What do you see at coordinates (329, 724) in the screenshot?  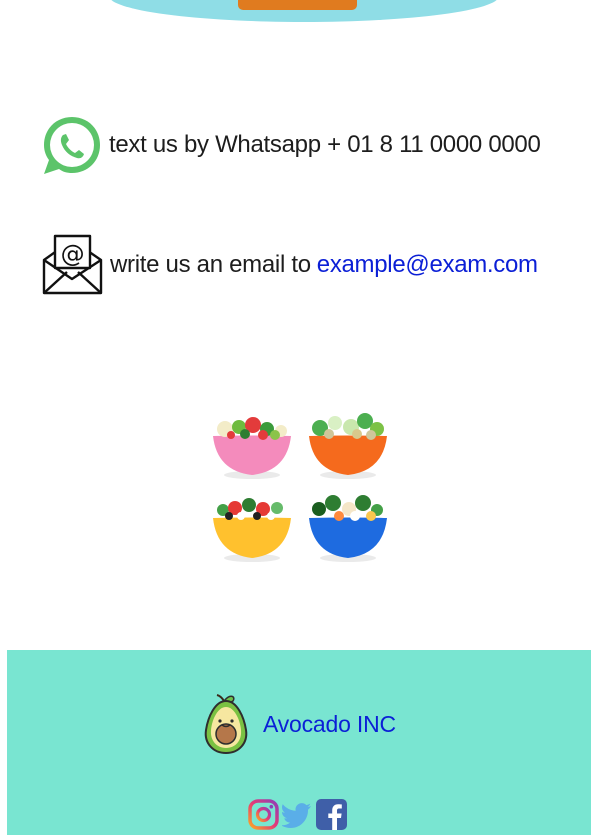 I see `brand-link: Avocado INC` at bounding box center [329, 724].